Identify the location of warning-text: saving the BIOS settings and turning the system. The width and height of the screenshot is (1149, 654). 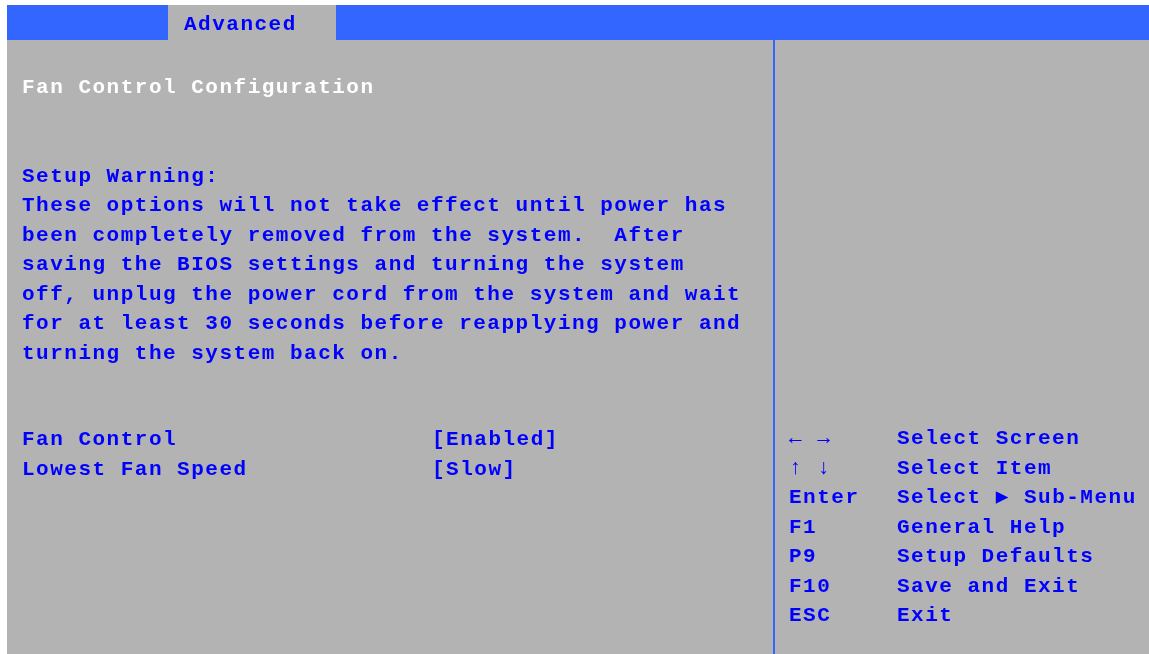
(354, 265).